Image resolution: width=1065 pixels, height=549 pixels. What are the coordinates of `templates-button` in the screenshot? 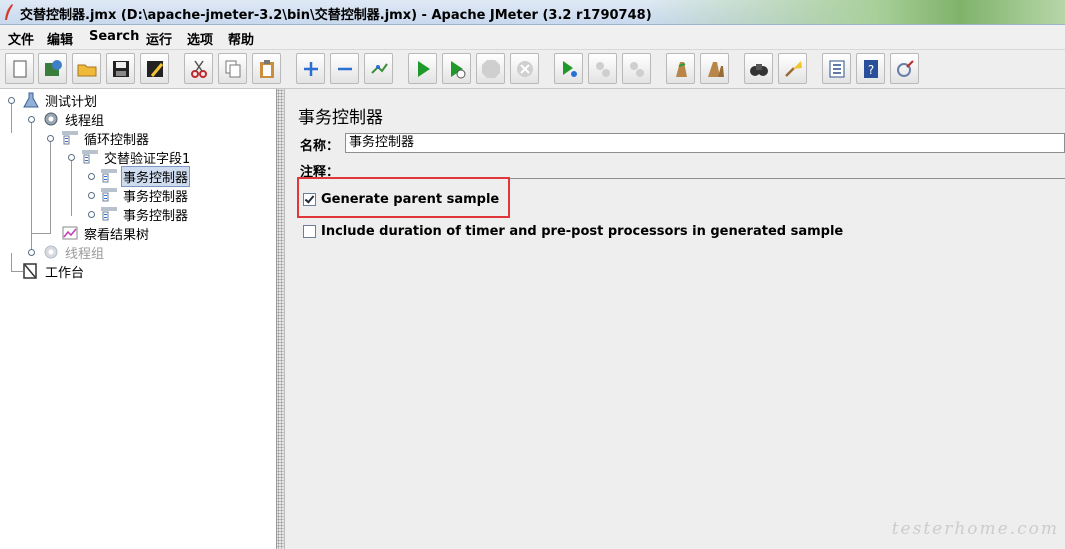 It's located at (52, 68).